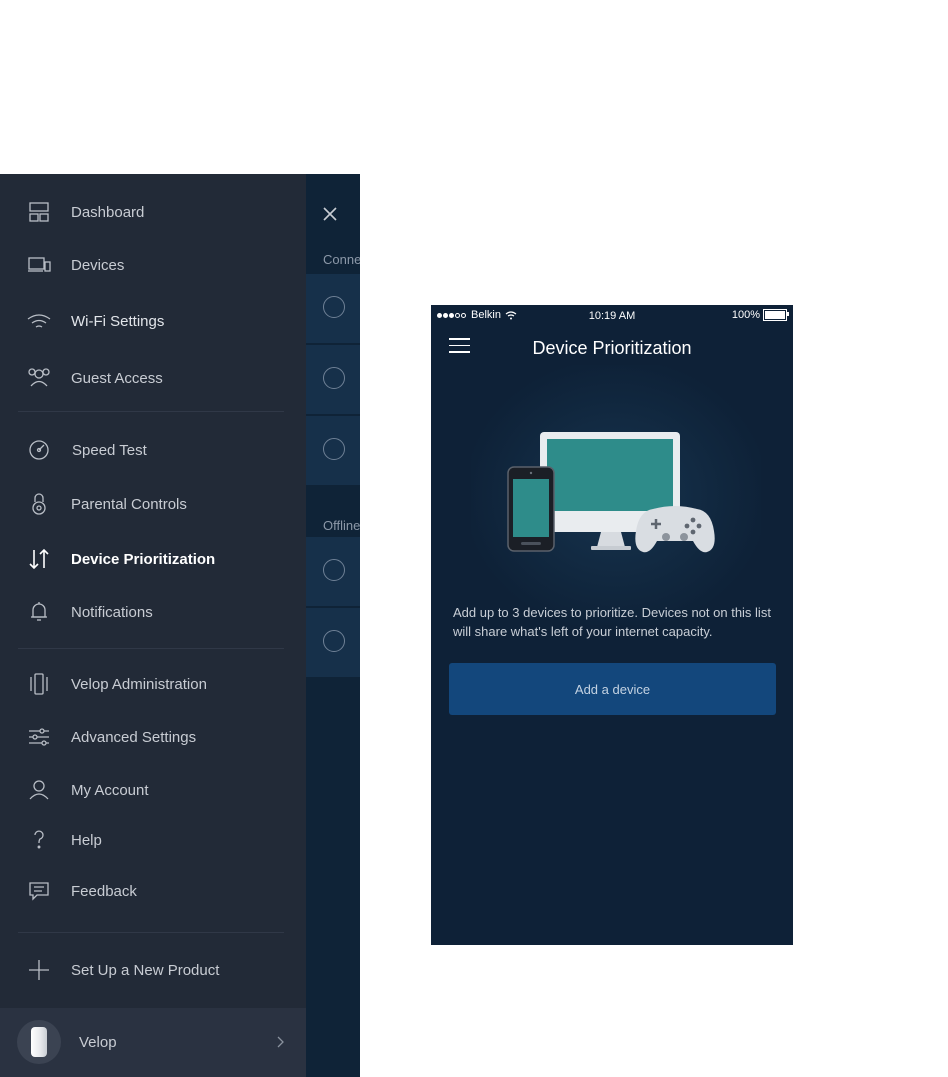 The image size is (948, 1077). I want to click on menu-item-label: Speed Test, so click(109, 450).